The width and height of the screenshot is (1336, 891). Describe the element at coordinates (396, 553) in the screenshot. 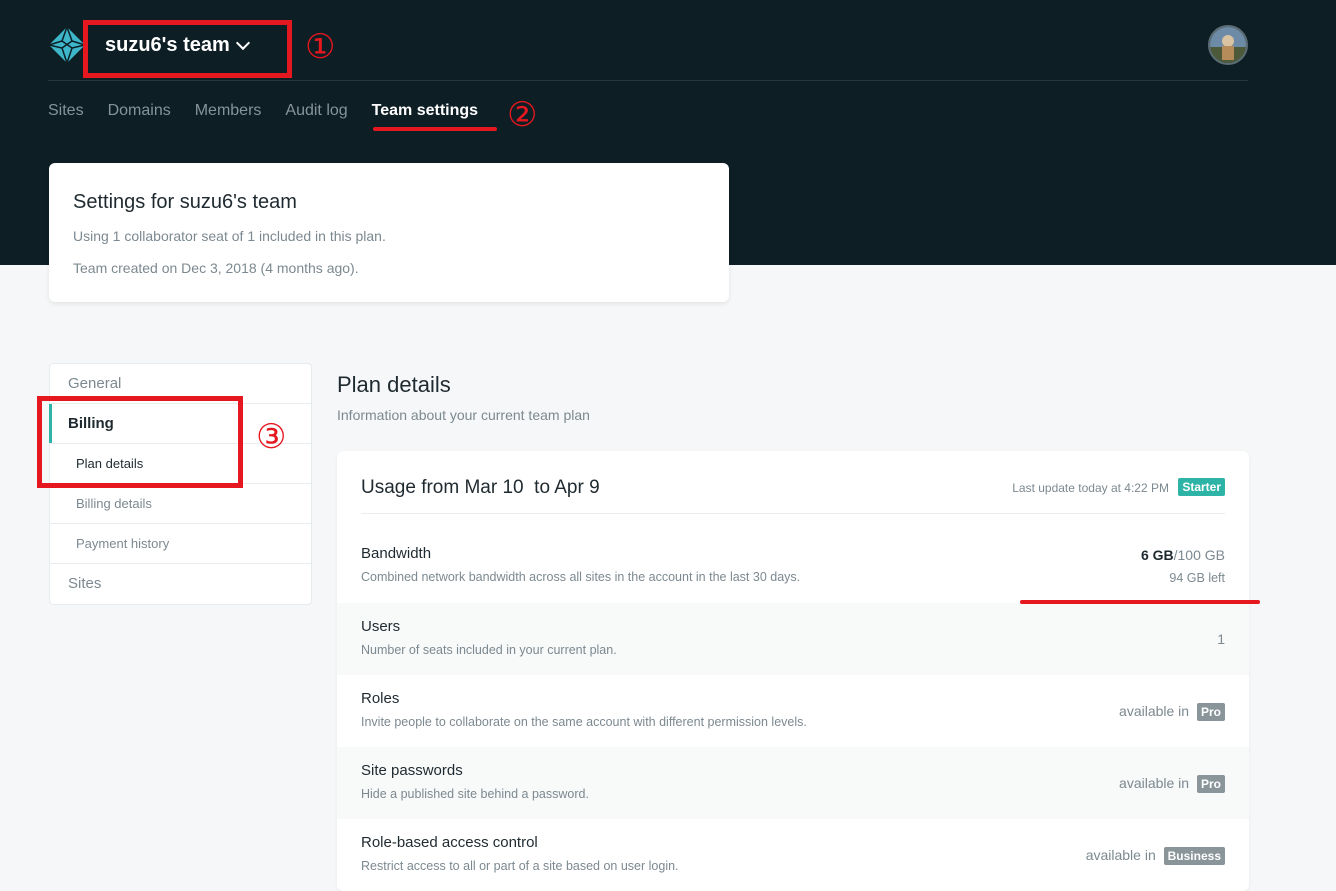

I see `row-title: Bandwidth` at that location.